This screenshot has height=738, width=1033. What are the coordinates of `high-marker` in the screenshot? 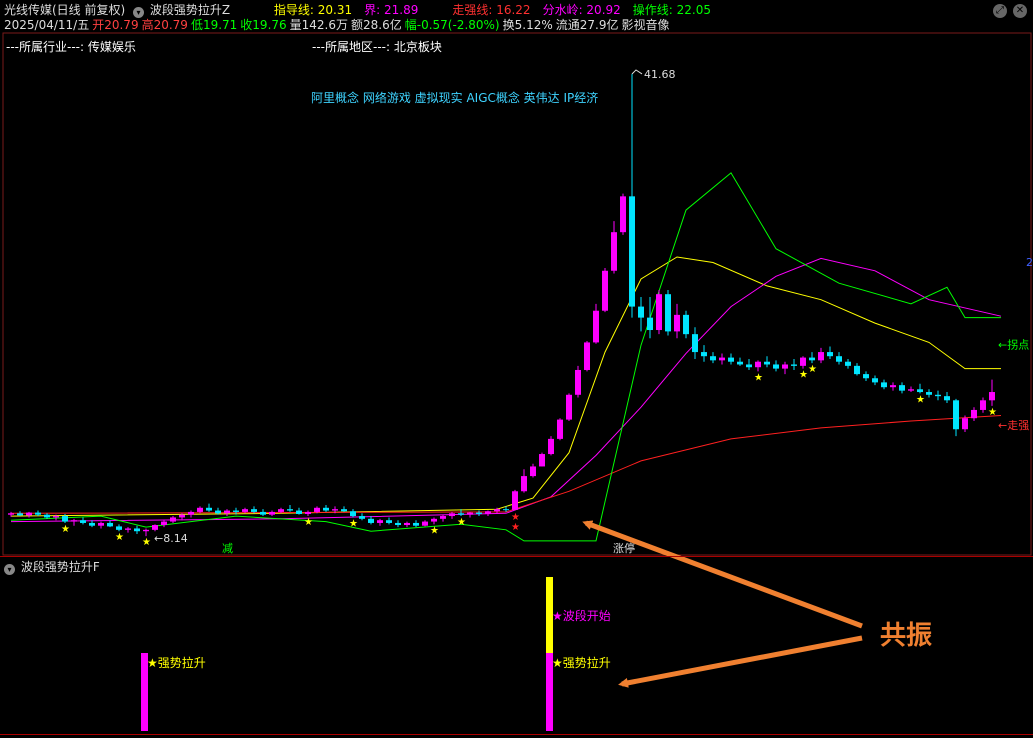 It's located at (637, 72).